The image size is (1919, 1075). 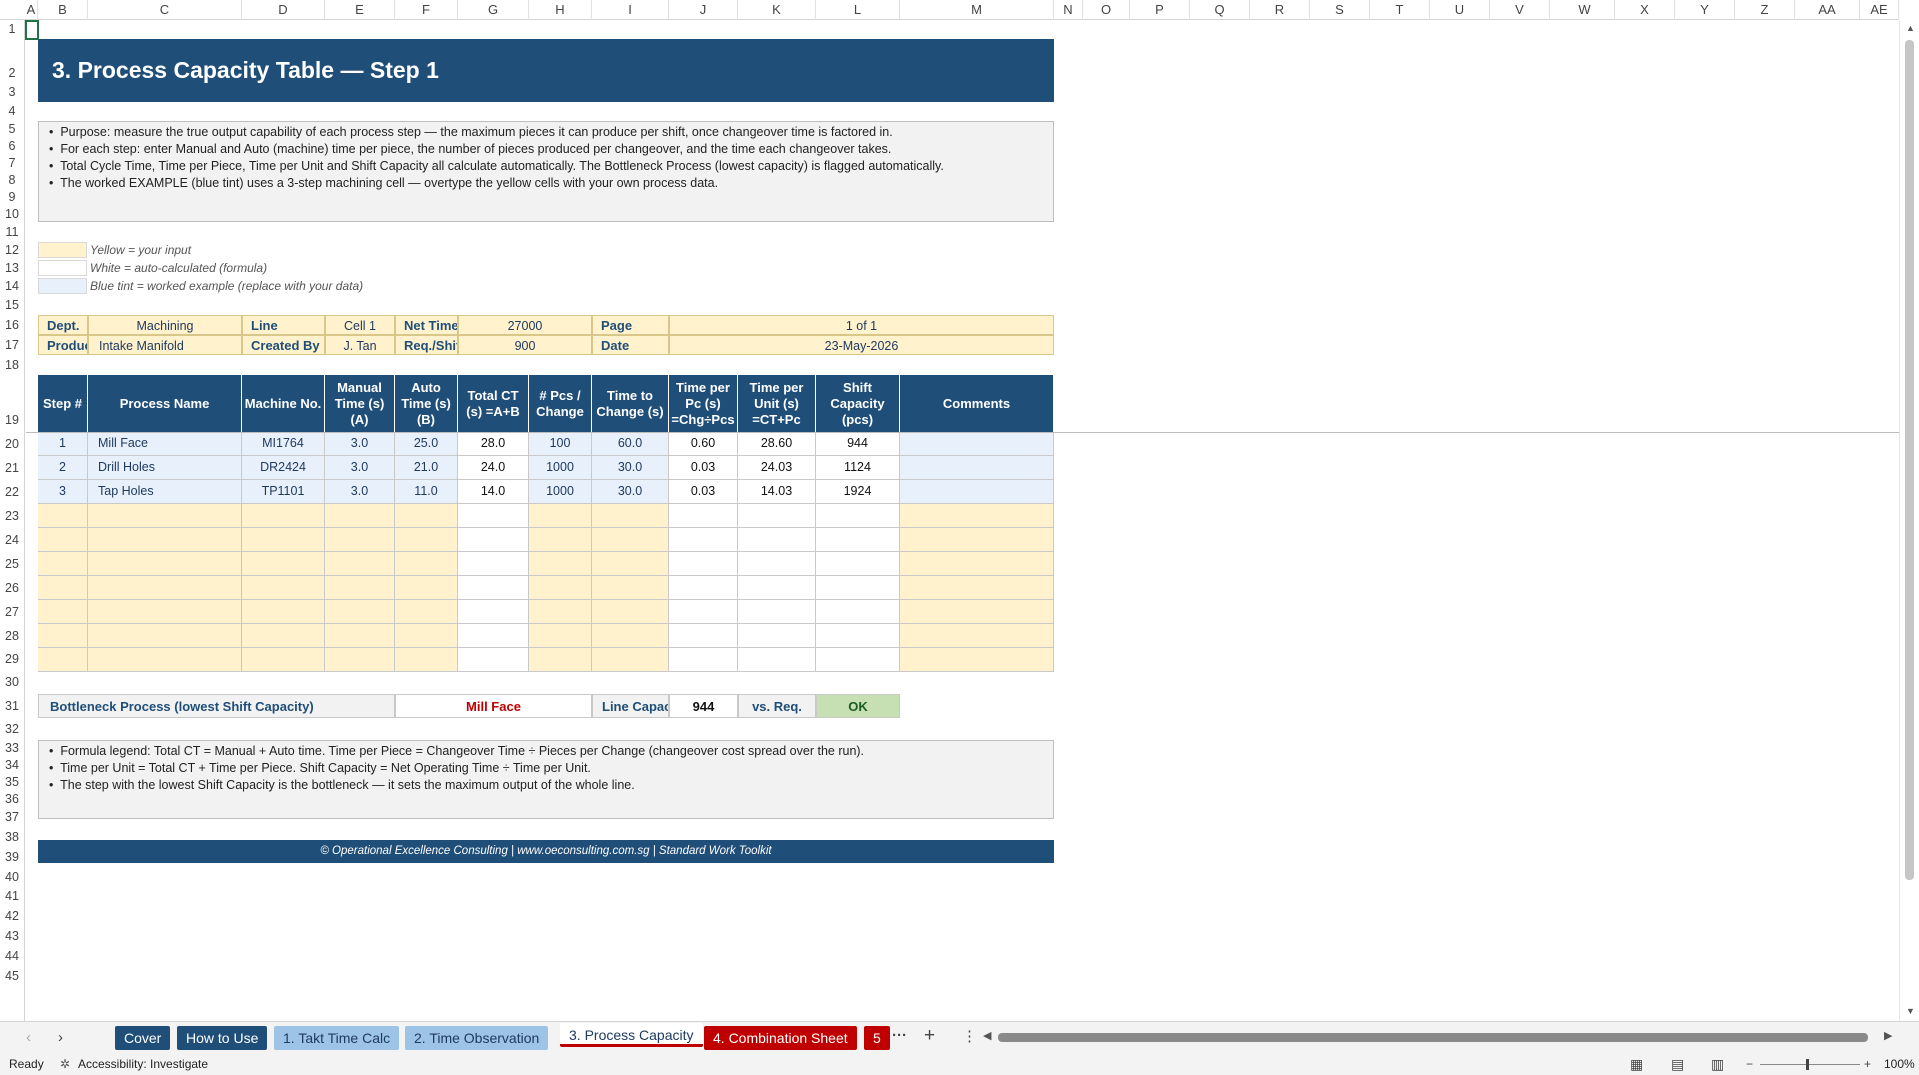 What do you see at coordinates (858, 468) in the screenshot?
I see `table-cell: 1124` at bounding box center [858, 468].